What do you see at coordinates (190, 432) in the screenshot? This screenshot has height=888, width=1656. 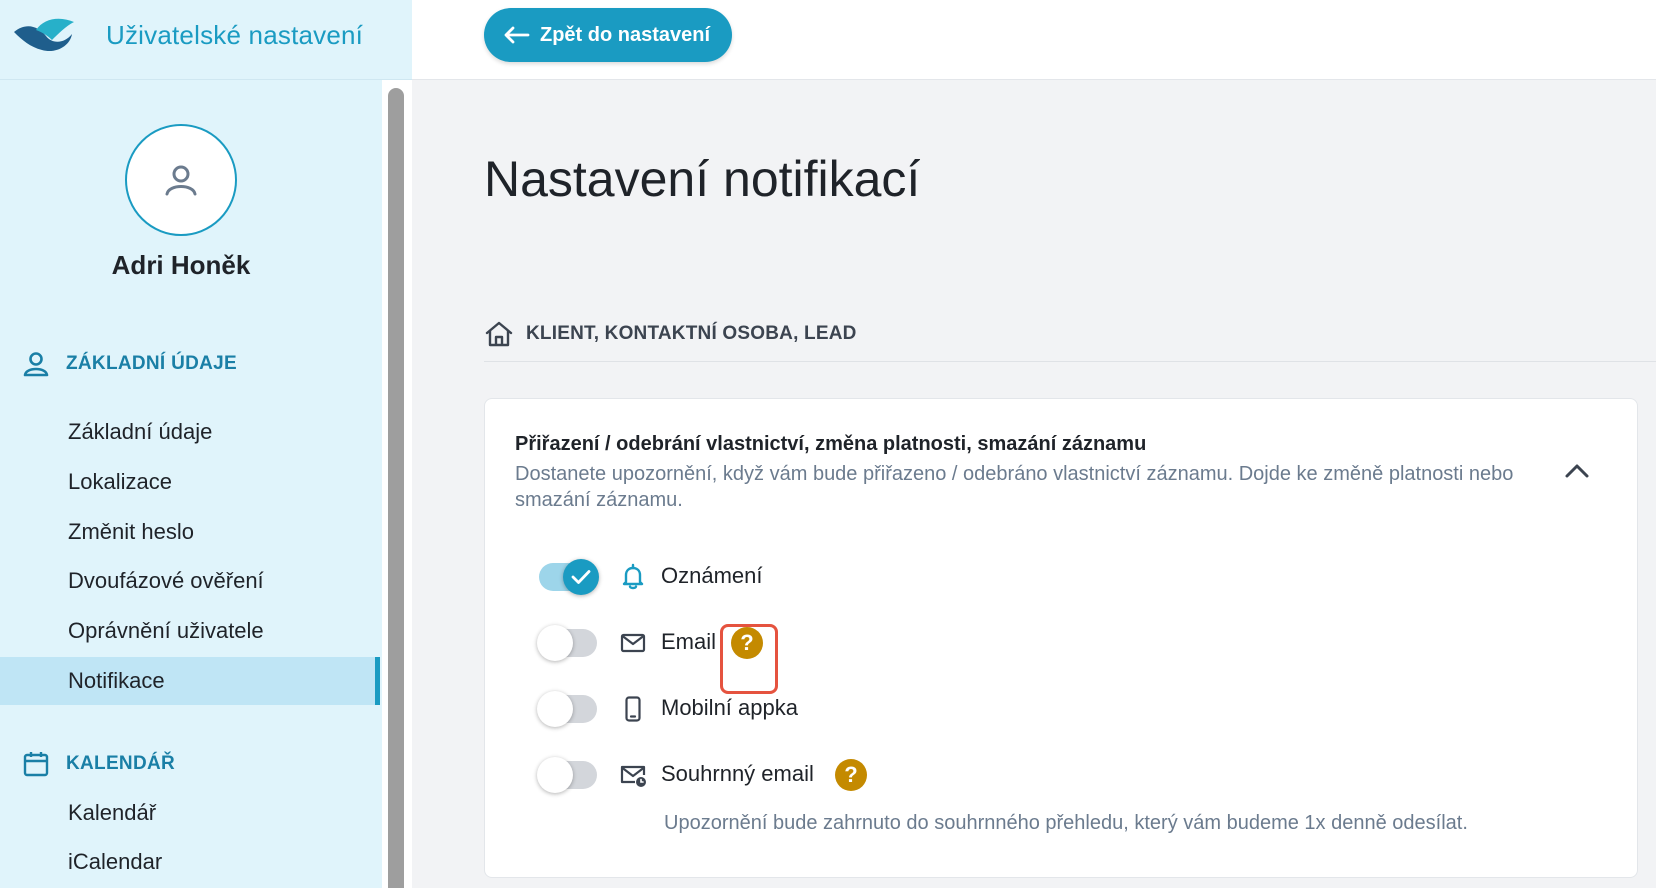 I see `sidebar-item-basic-info: Základní údaje` at bounding box center [190, 432].